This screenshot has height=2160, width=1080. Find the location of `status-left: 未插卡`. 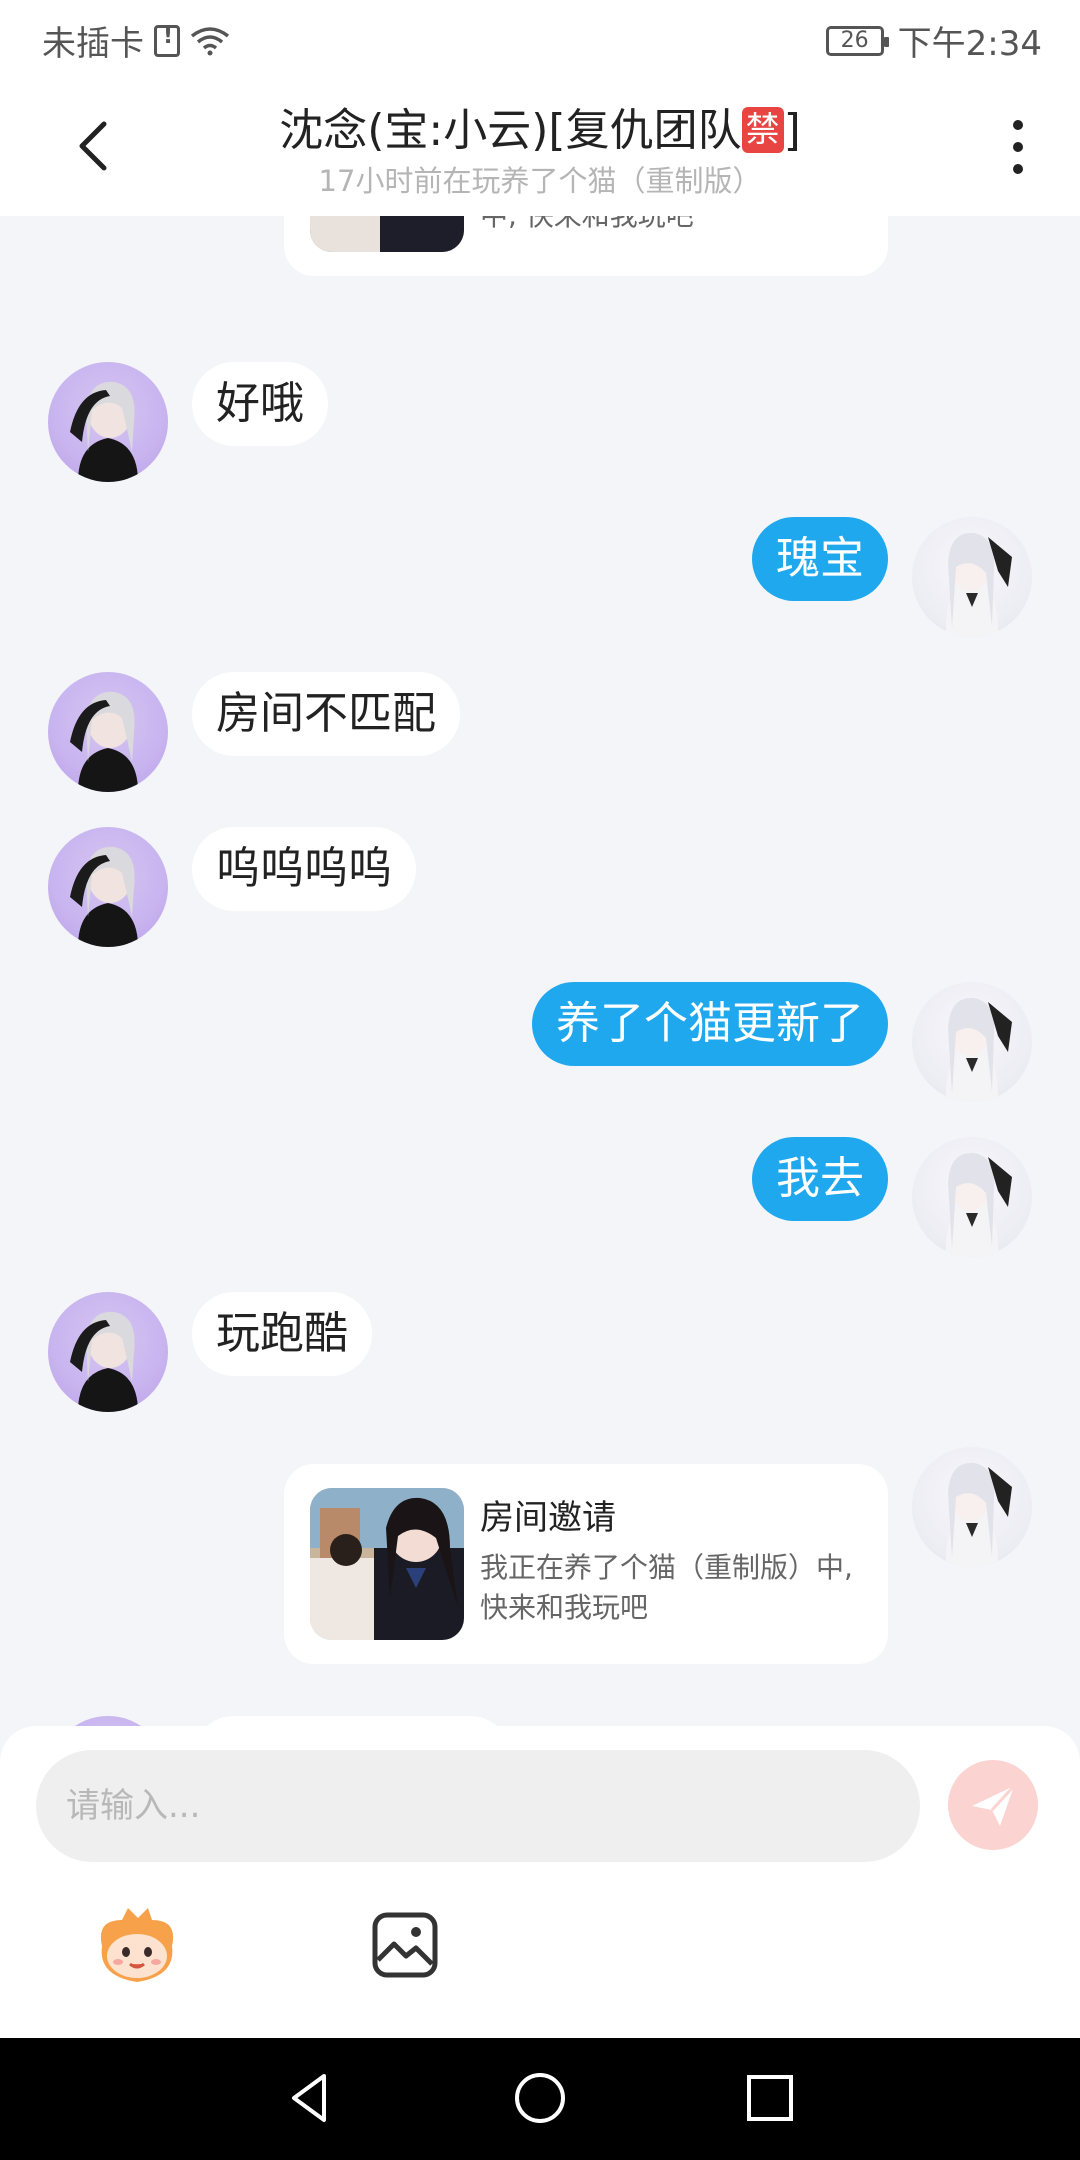

status-left: 未插卡 is located at coordinates (136, 40).